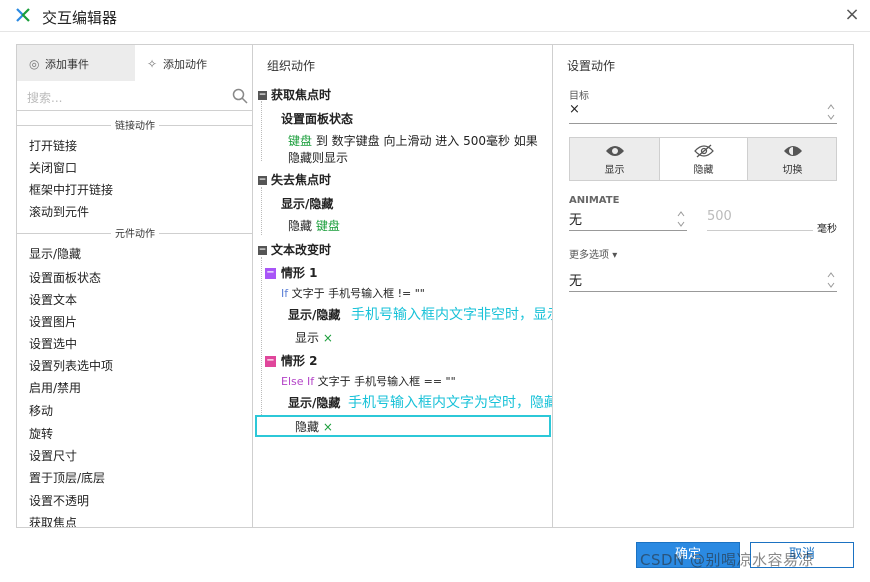 This screenshot has height=582, width=870. I want to click on duration-value: 500, so click(719, 216).